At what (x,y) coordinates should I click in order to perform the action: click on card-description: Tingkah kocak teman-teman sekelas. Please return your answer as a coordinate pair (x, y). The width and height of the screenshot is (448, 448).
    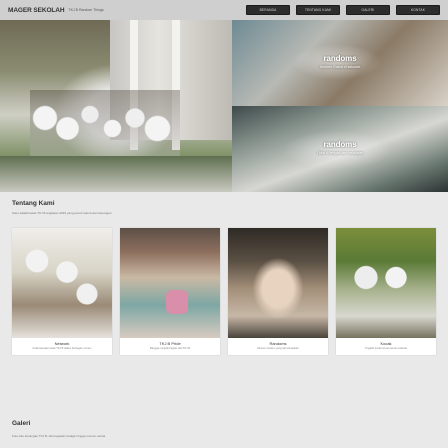
    Looking at the image, I should click on (386, 348).